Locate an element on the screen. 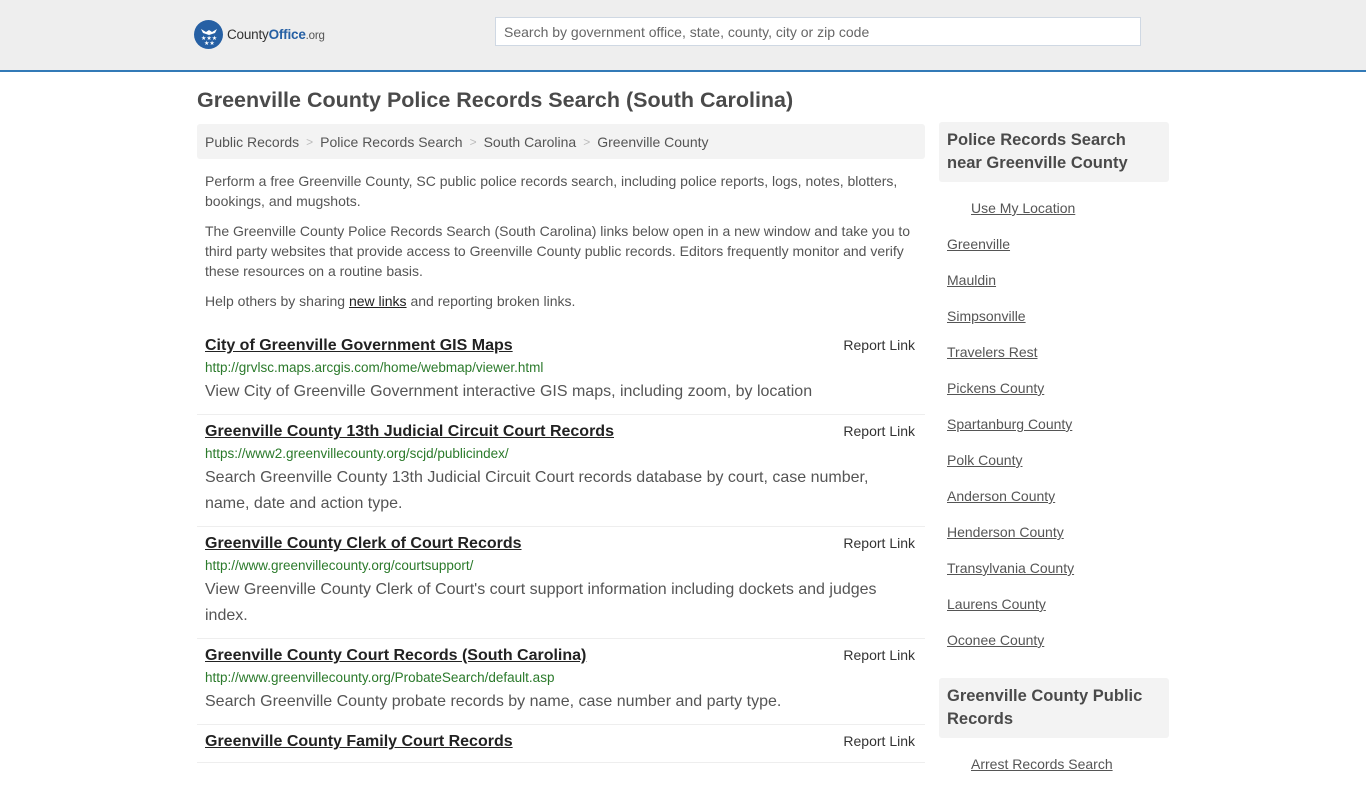 This screenshot has height=792, width=1366. breadcrumb-public-records: Public Records is located at coordinates (252, 142).